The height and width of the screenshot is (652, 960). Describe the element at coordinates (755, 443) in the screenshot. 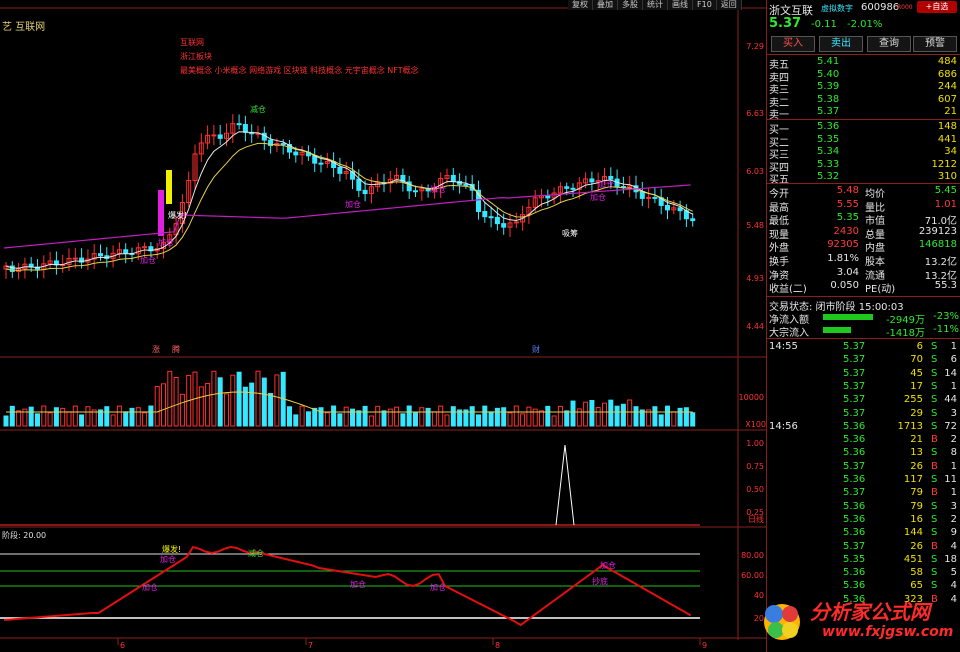

I see `signal-tick: 1.00` at that location.